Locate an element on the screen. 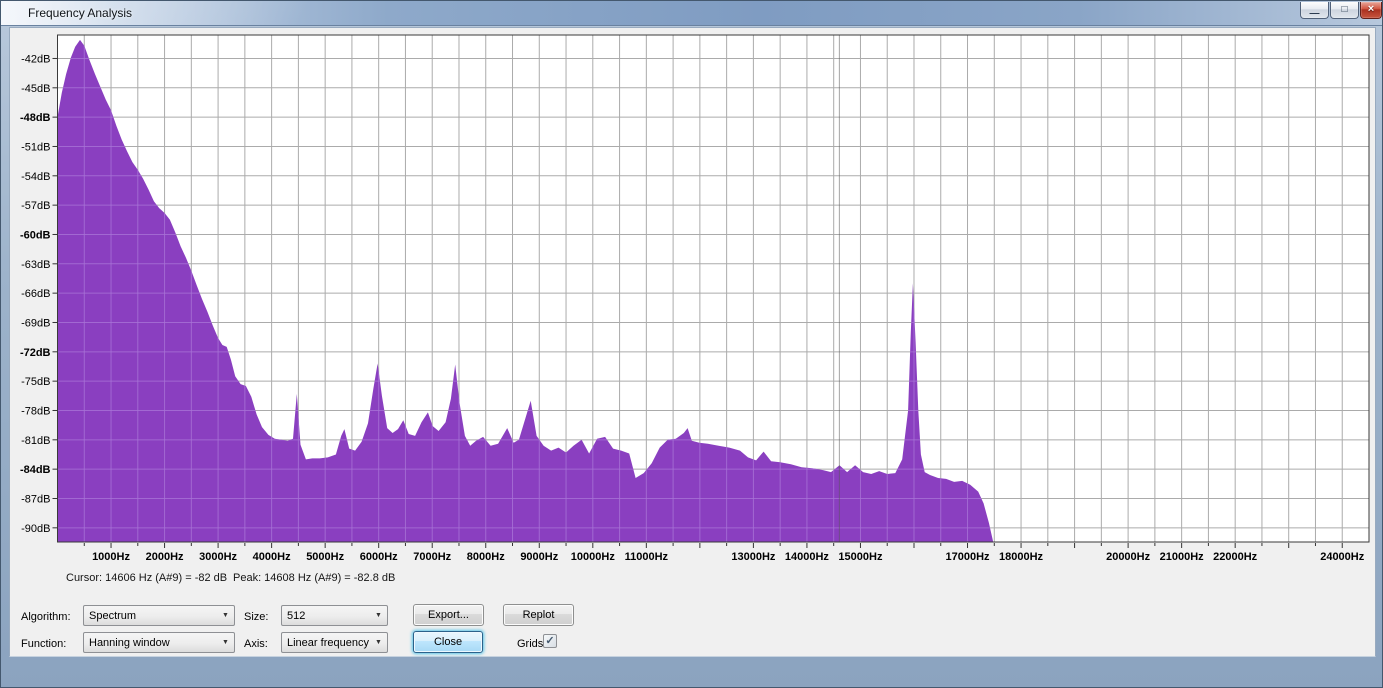 This screenshot has width=1383, height=688. window-title: Frequency Analysis is located at coordinates (80, 13).